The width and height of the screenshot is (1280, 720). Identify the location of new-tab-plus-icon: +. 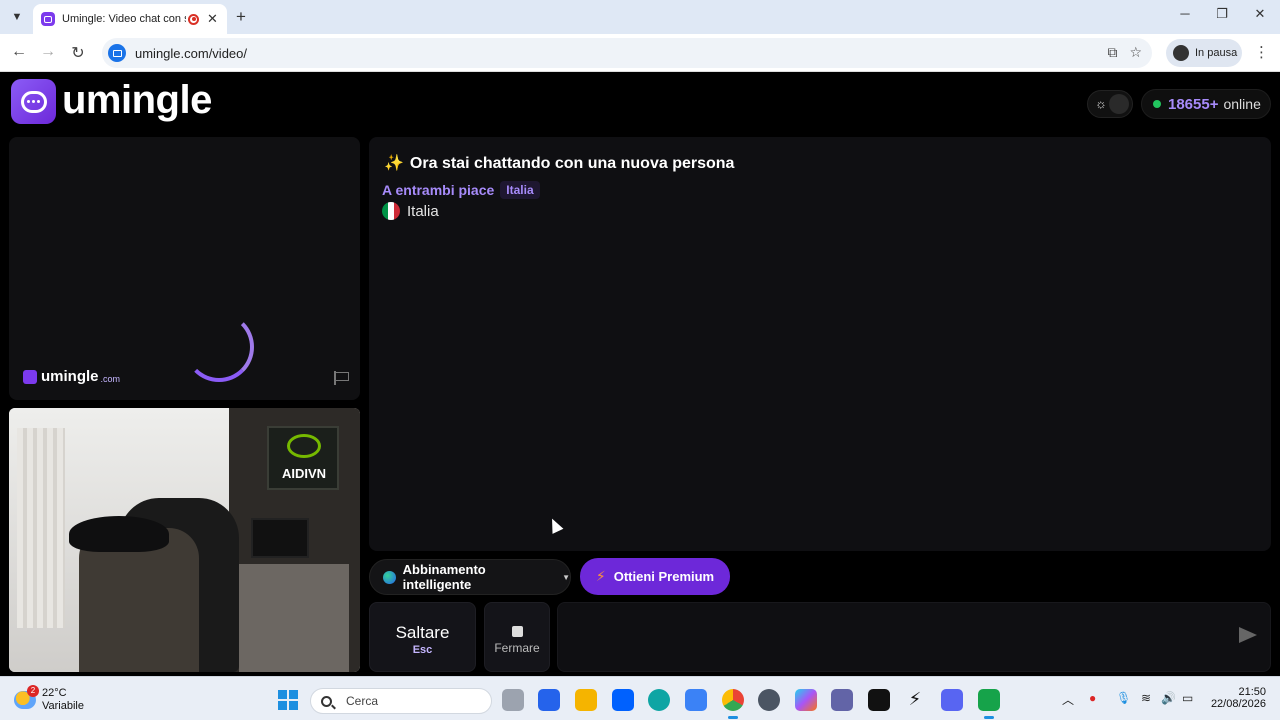
(241, 17).